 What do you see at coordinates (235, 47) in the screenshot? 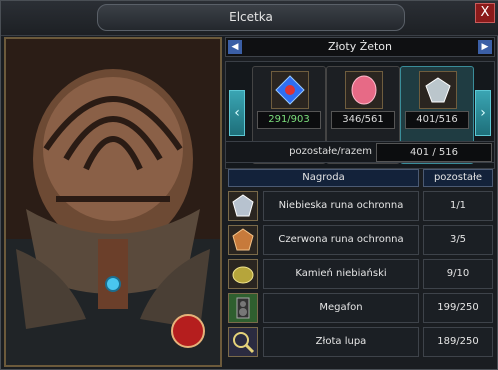
I see `left-triangle-icon: ◀` at bounding box center [235, 47].